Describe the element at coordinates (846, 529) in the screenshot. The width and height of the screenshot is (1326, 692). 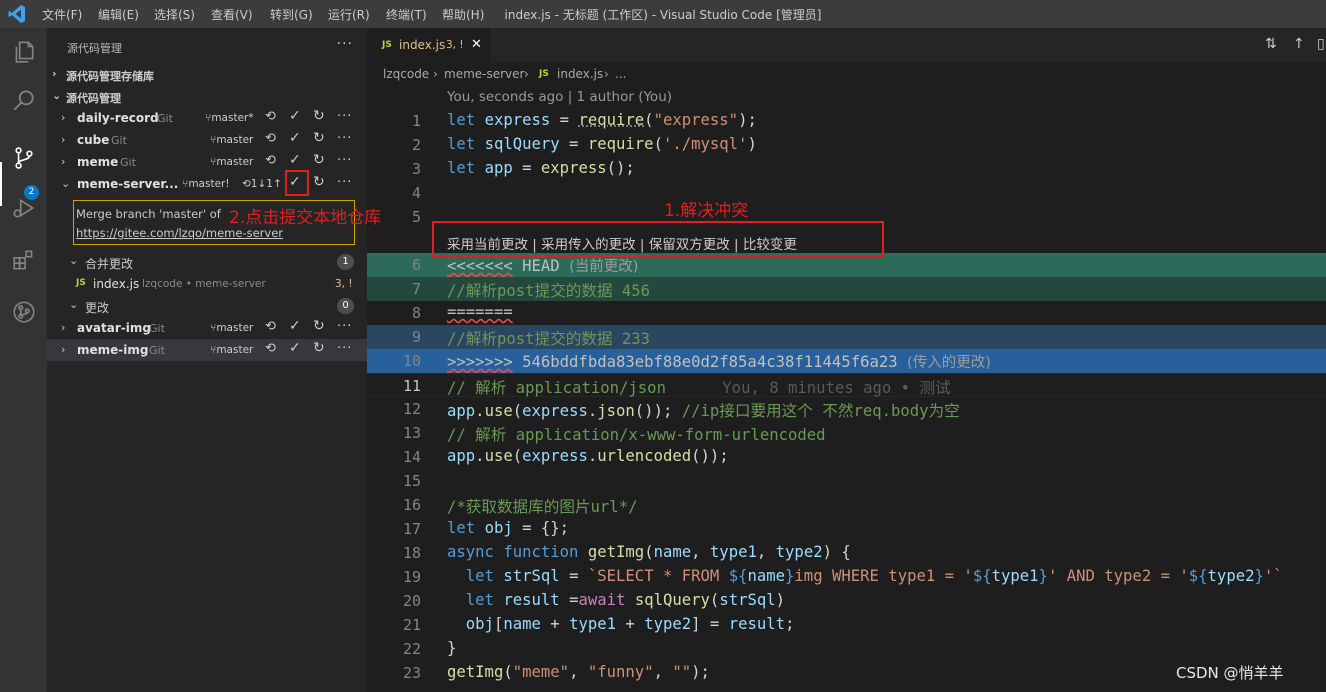
I see `code-line: 17 let obj = {};` at that location.